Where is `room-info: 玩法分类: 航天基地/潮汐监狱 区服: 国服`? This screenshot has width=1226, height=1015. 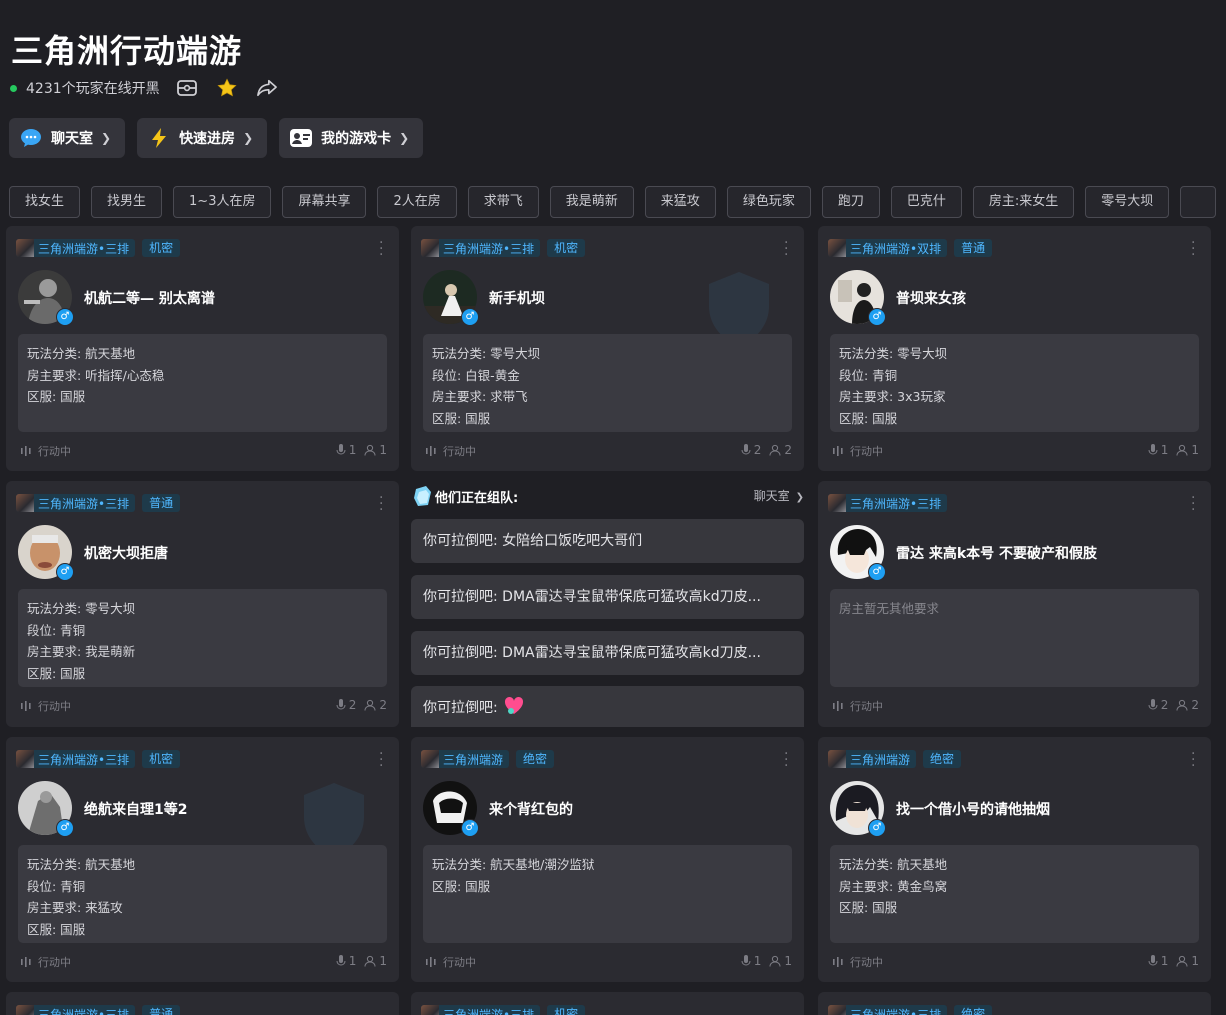
room-info: 玩法分类: 航天基地/潮汐监狱 区服: 国服 is located at coordinates (607, 894).